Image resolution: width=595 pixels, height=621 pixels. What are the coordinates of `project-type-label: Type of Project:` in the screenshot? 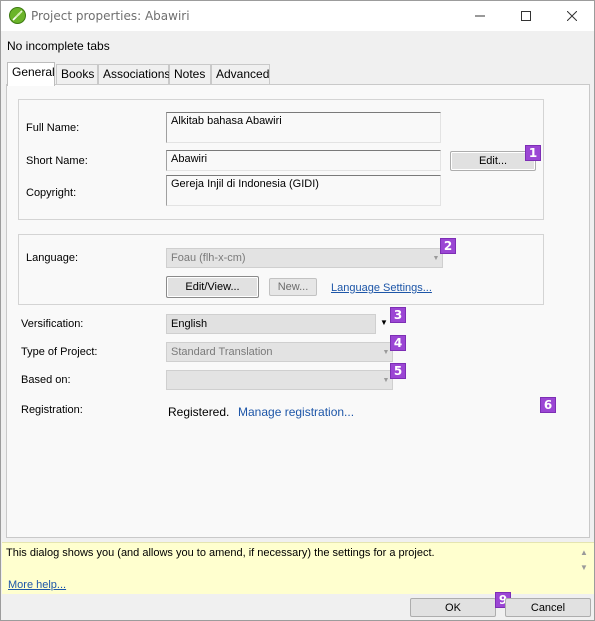 It's located at (59, 352).